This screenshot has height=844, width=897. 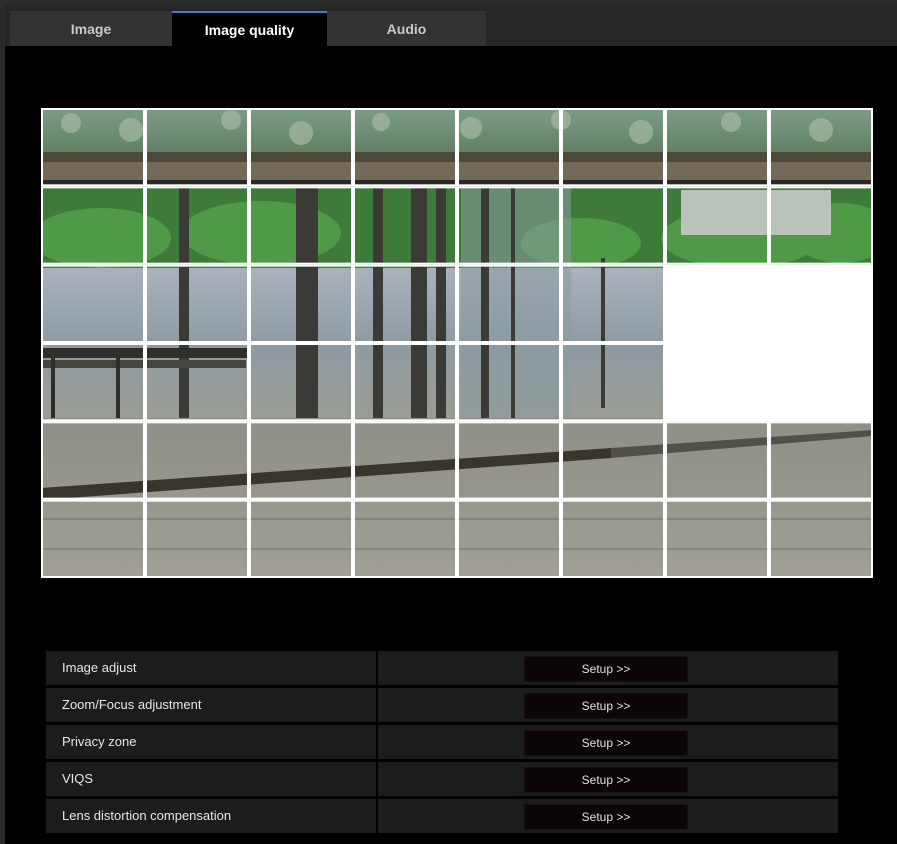 I want to click on zoom-focus-setup-button: Setup >>, so click(x=606, y=706).